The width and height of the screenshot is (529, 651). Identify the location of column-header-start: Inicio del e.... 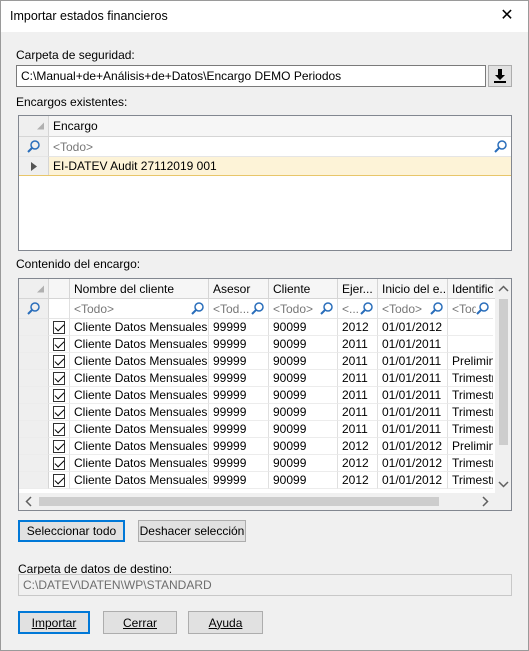
(413, 288).